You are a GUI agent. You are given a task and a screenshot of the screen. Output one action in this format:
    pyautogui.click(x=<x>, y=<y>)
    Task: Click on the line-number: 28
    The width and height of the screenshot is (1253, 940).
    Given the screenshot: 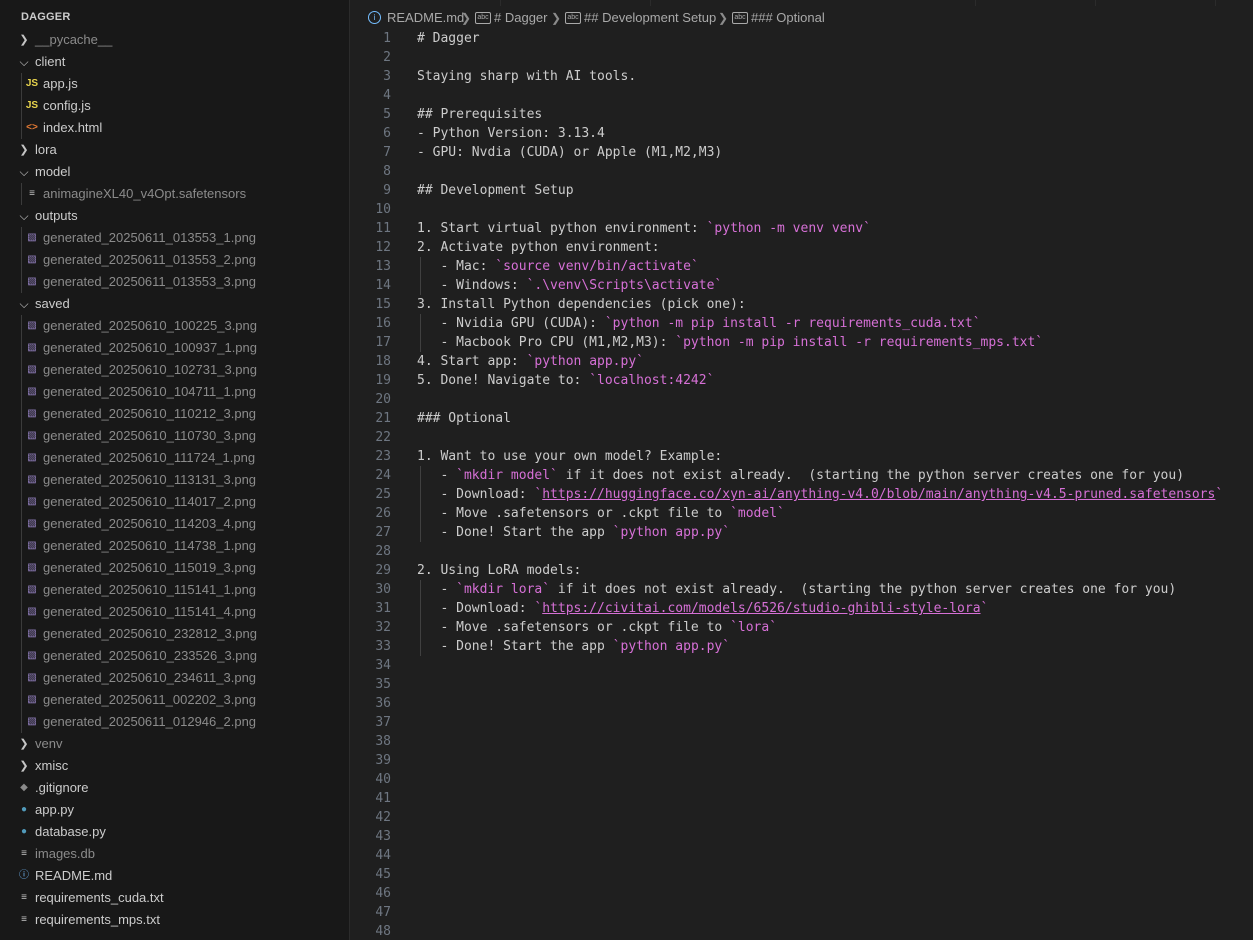 What is the action you would take?
    pyautogui.click(x=383, y=551)
    